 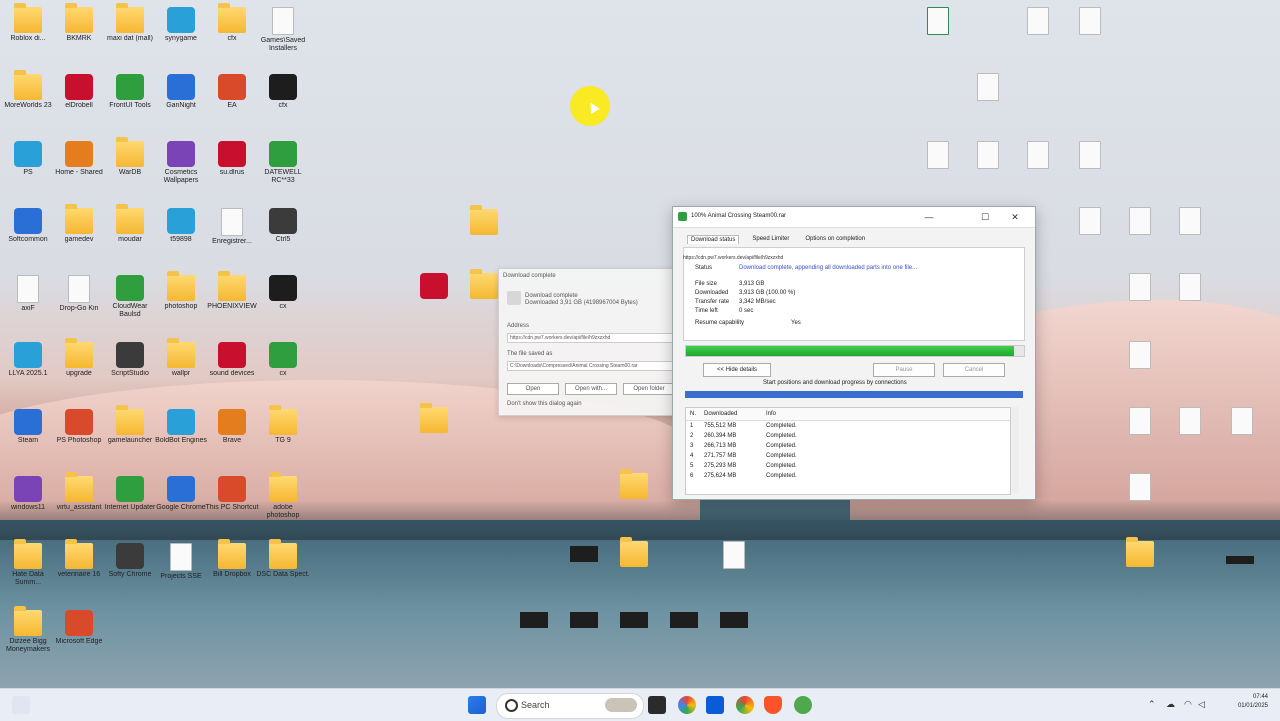 I want to click on desktop-icon: Bill Dropbox, so click(x=232, y=567).